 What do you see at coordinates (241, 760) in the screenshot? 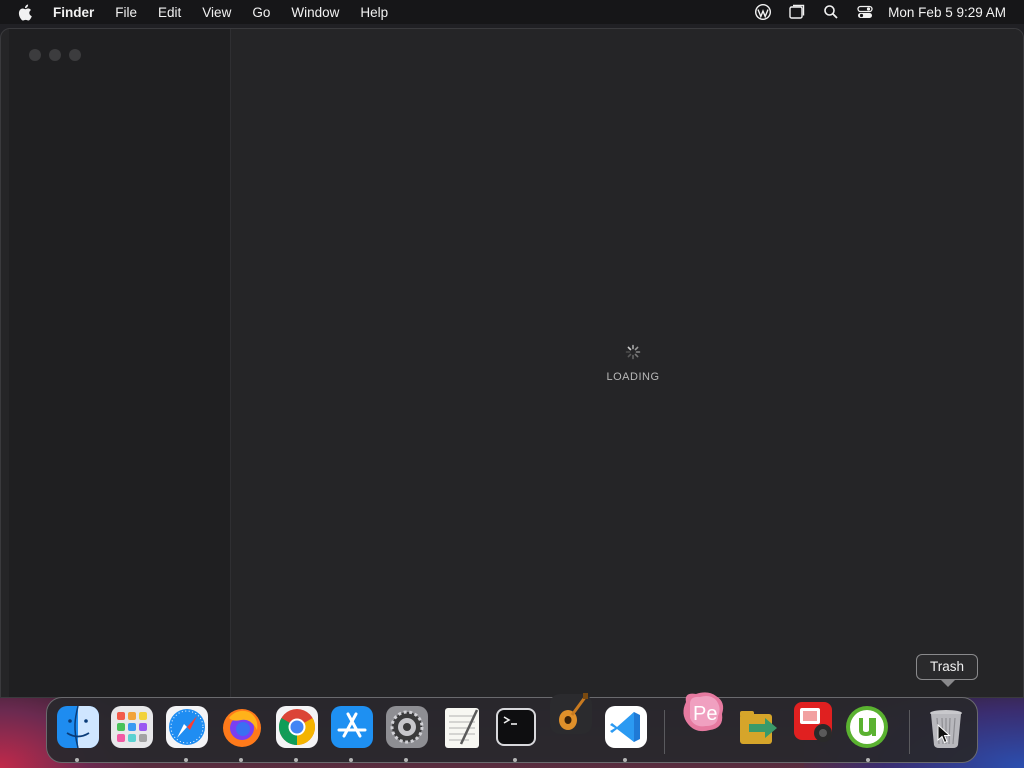
I see `firefox-running-dot` at bounding box center [241, 760].